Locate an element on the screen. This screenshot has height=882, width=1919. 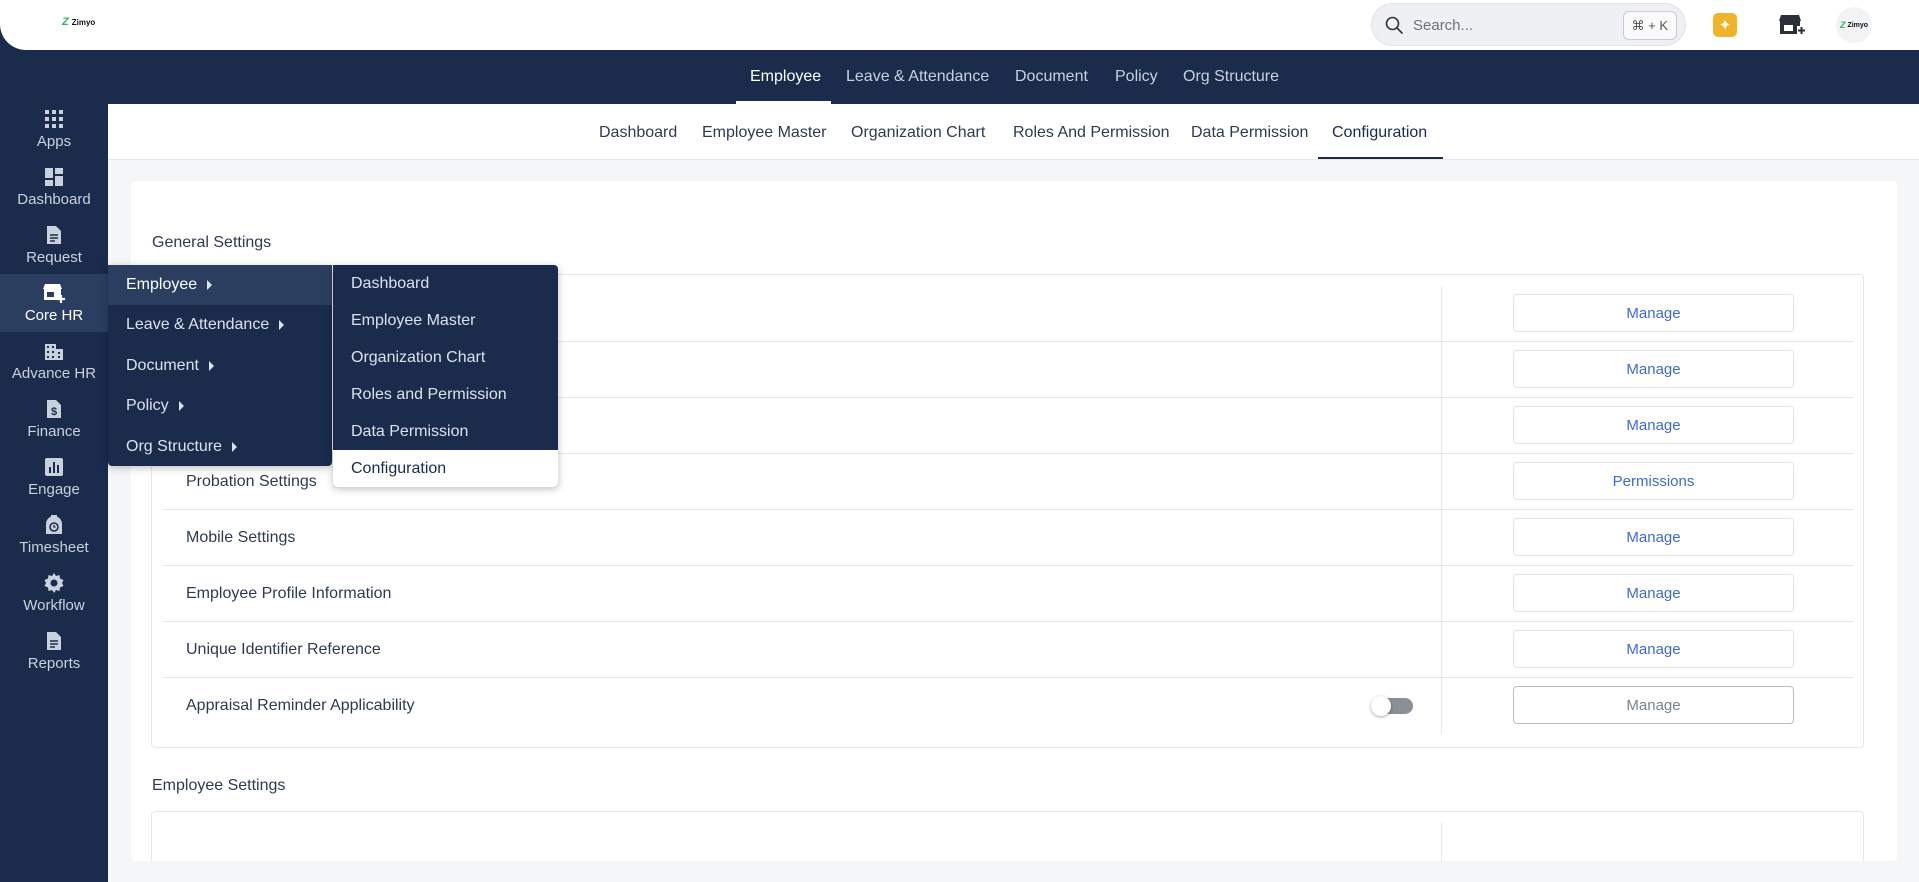
settings-row-label: Unique Identifier Reference is located at coordinates (283, 649).